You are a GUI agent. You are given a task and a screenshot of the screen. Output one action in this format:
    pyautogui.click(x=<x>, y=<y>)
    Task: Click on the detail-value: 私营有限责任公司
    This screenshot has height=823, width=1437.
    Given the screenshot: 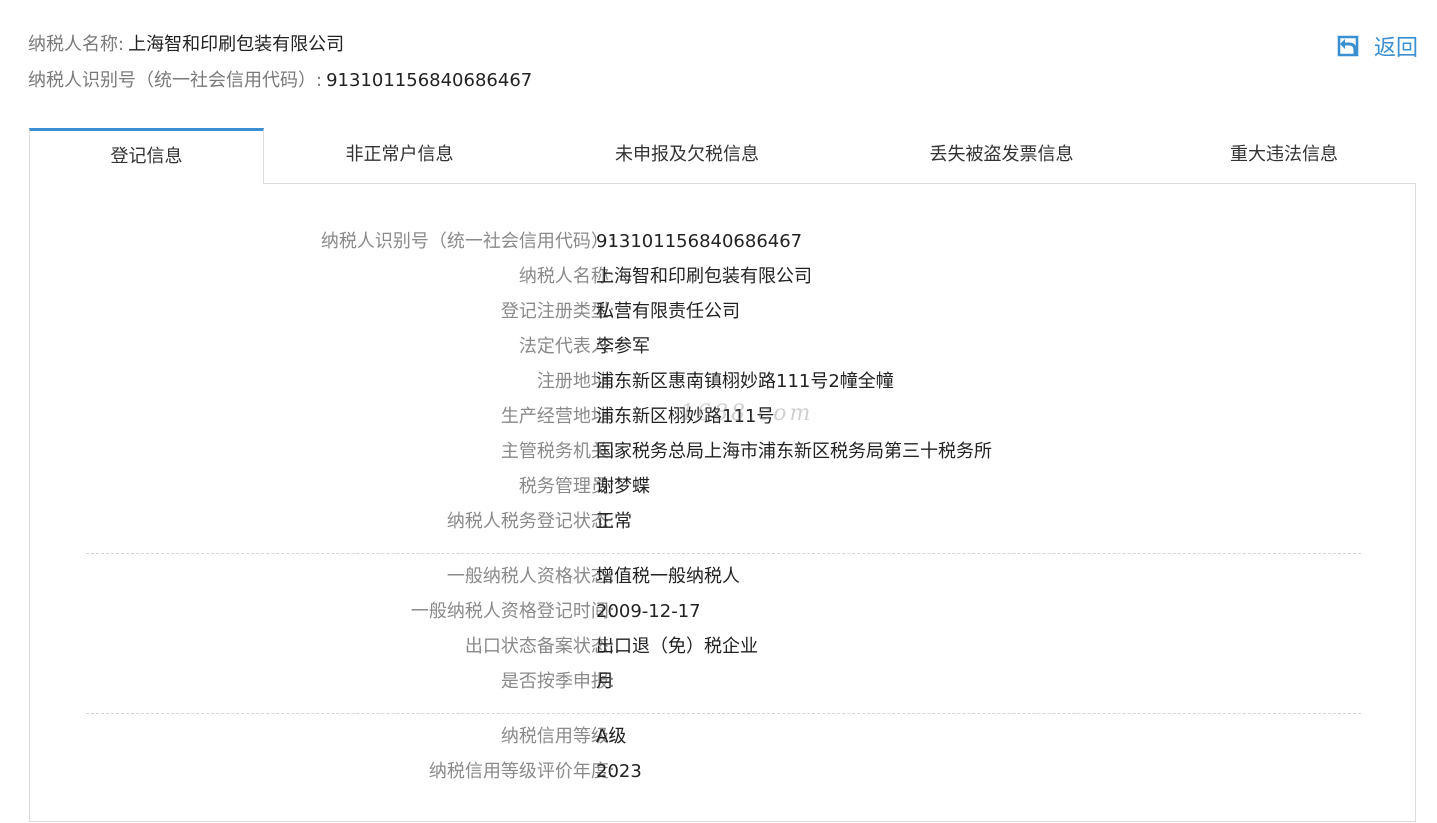 What is the action you would take?
    pyautogui.click(x=668, y=311)
    